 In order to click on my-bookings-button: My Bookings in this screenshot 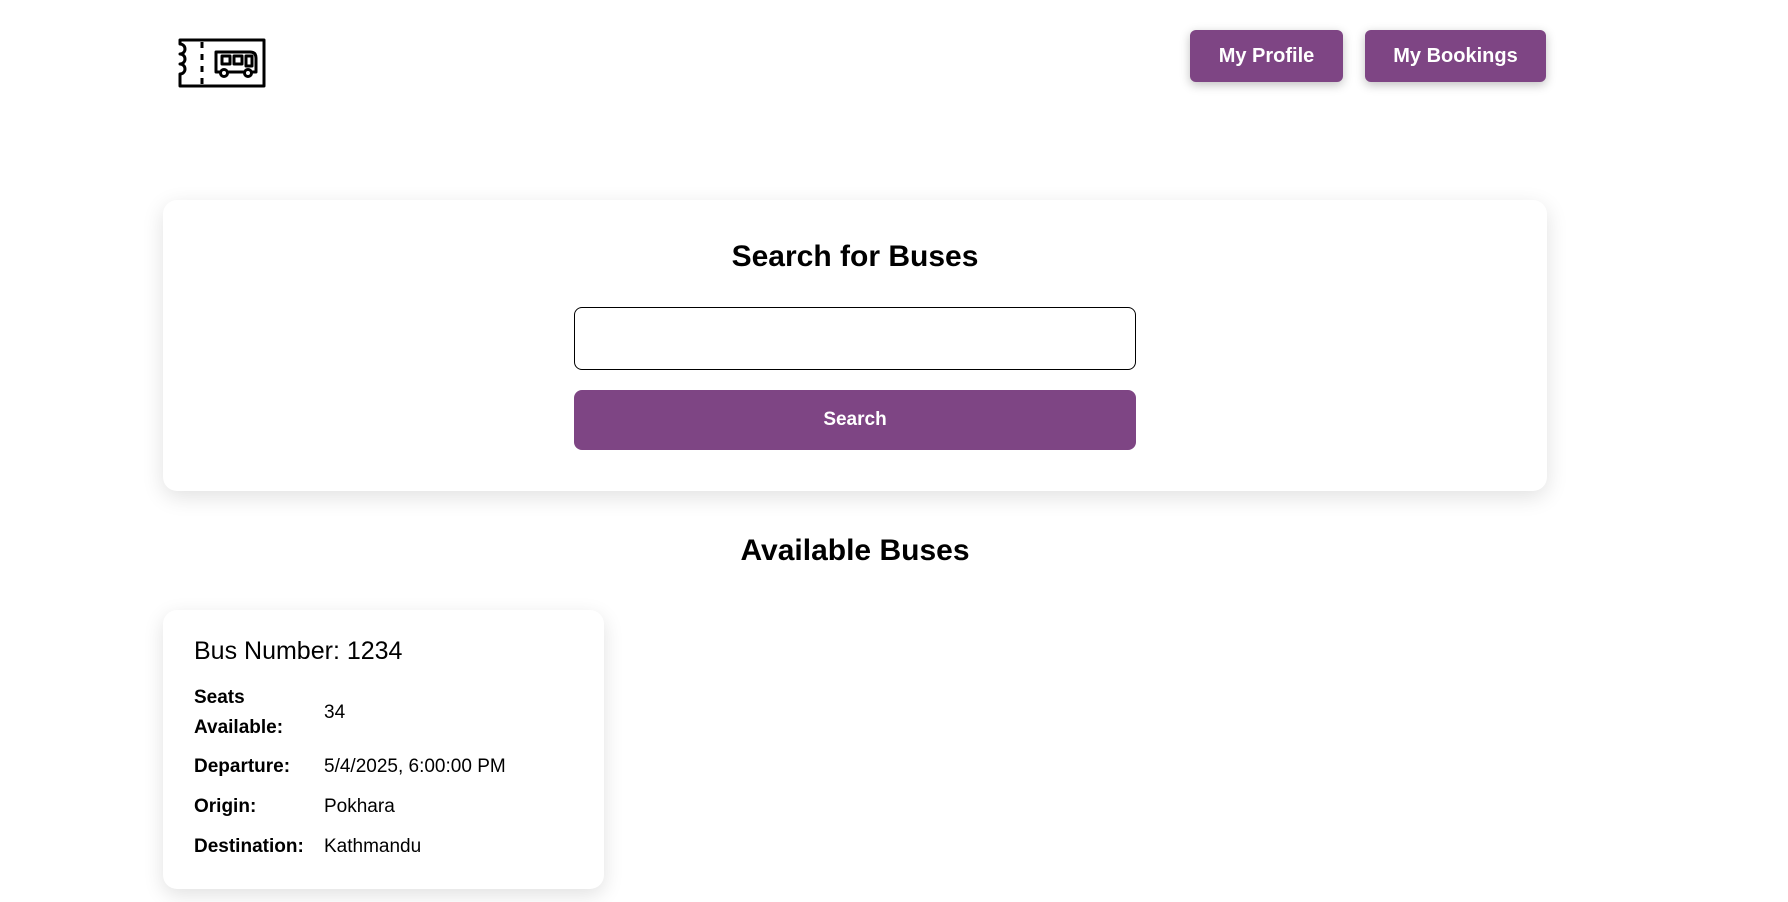, I will do `click(1455, 56)`.